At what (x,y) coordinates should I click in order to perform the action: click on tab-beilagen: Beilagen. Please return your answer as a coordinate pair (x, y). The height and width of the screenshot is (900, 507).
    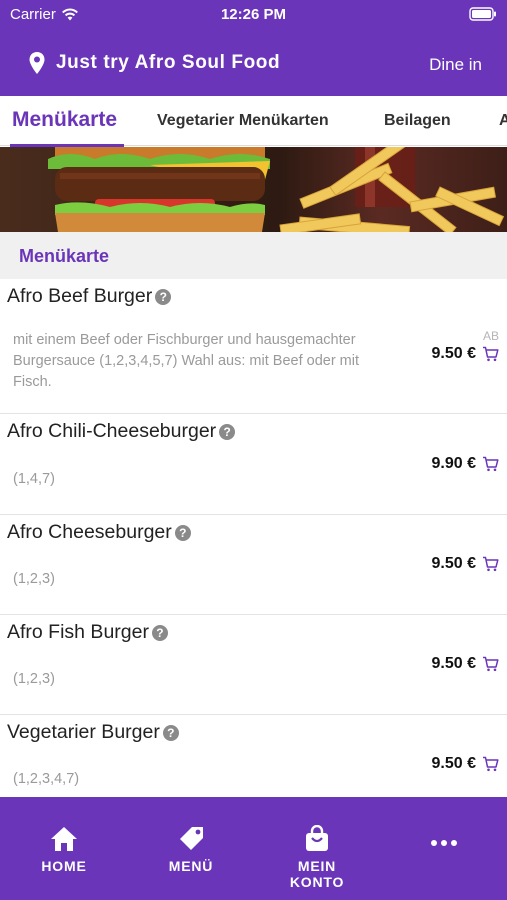
    Looking at the image, I should click on (417, 120).